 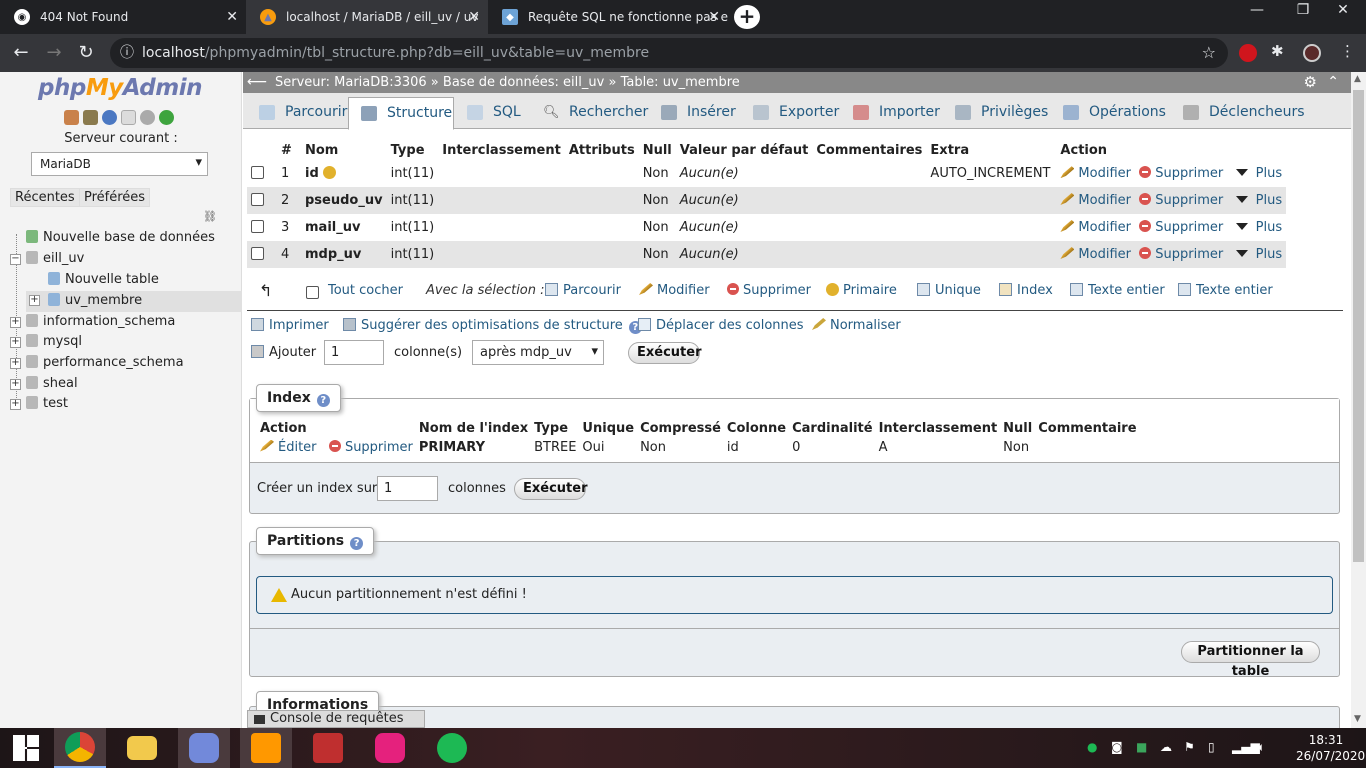 I want to click on discord-icon, so click(x=204, y=748).